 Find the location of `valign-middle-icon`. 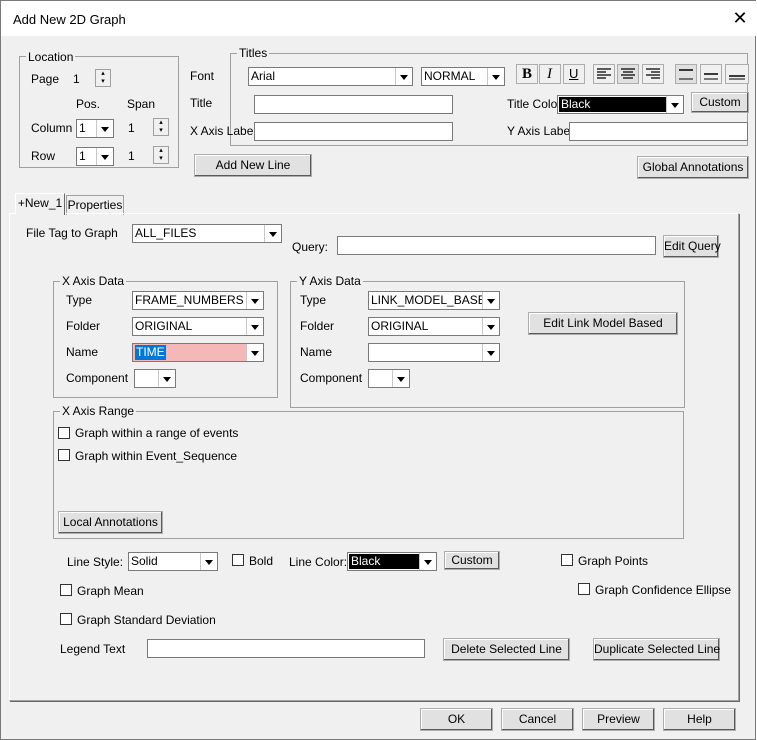

valign-middle-icon is located at coordinates (711, 76).